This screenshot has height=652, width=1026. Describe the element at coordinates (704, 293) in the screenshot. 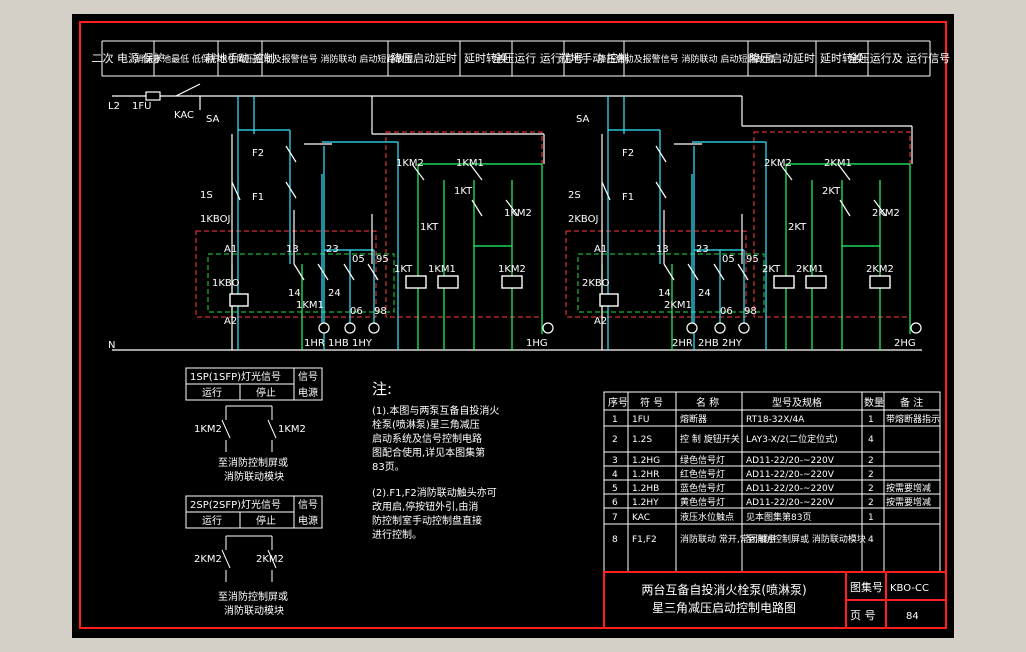

I see `label-24-2: 24` at that location.